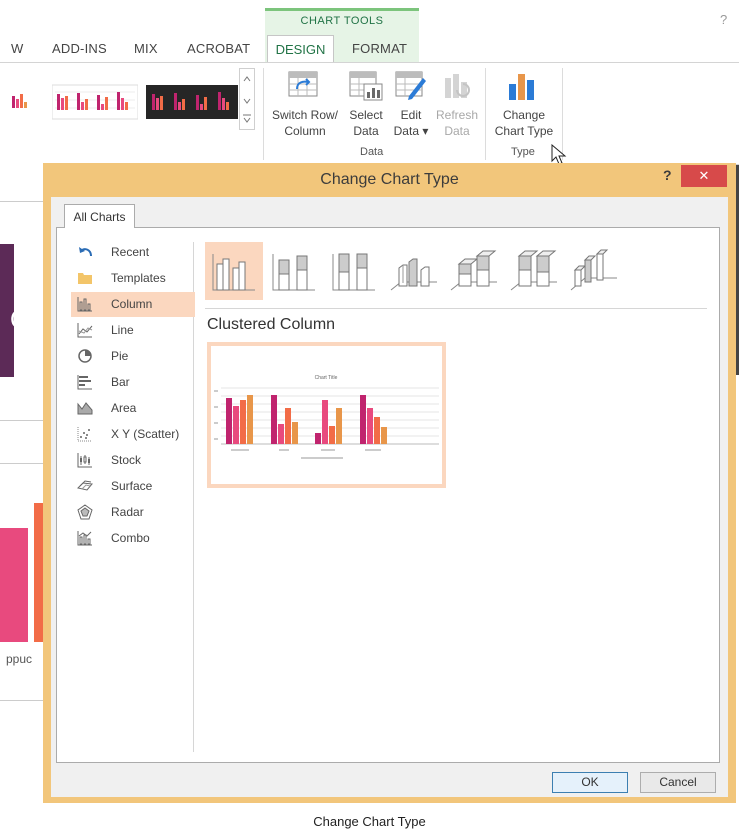 The width and height of the screenshot is (739, 832). Describe the element at coordinates (326, 378) in the screenshot. I see `preview-chart-title: Chart Title` at that location.